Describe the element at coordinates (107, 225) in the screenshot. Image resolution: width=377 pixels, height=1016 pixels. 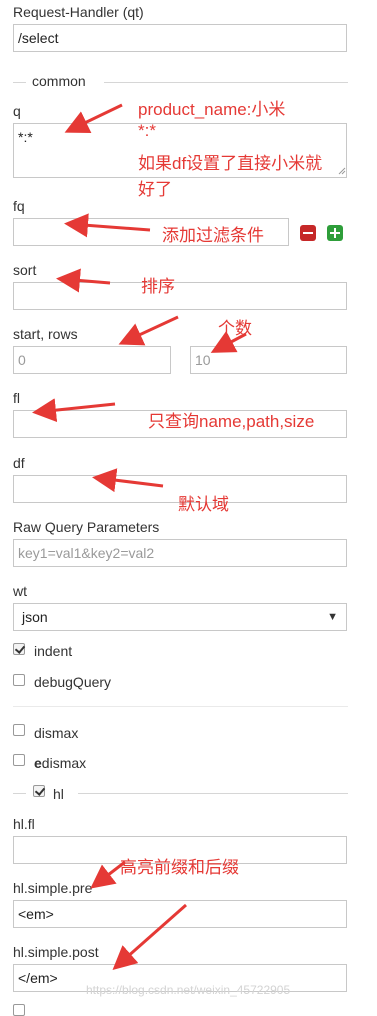
I see `arrow-fq` at that location.